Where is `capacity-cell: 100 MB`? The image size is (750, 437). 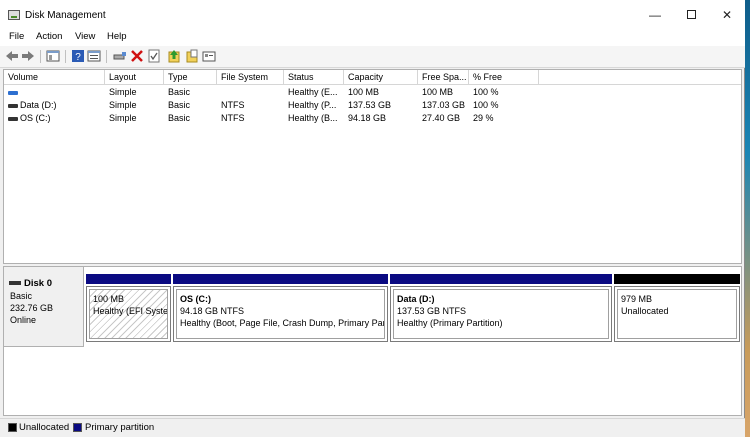
capacity-cell: 100 MB is located at coordinates (364, 92).